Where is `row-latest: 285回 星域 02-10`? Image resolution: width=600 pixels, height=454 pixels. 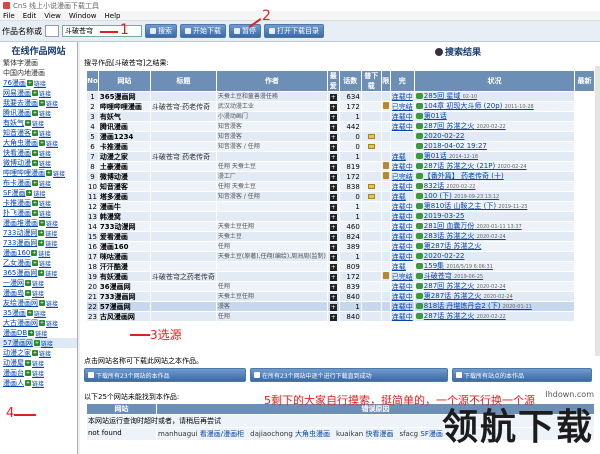 row-latest: 285回 星域 02-10 is located at coordinates (494, 96).